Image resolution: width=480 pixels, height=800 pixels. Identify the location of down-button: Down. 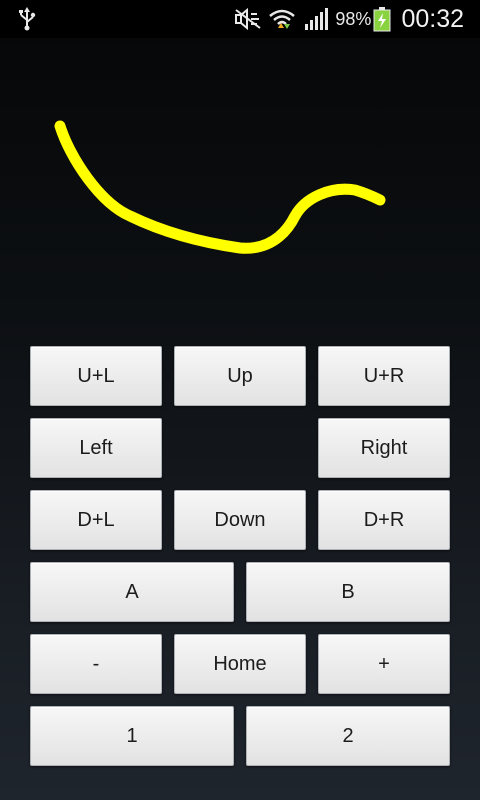
(240, 520).